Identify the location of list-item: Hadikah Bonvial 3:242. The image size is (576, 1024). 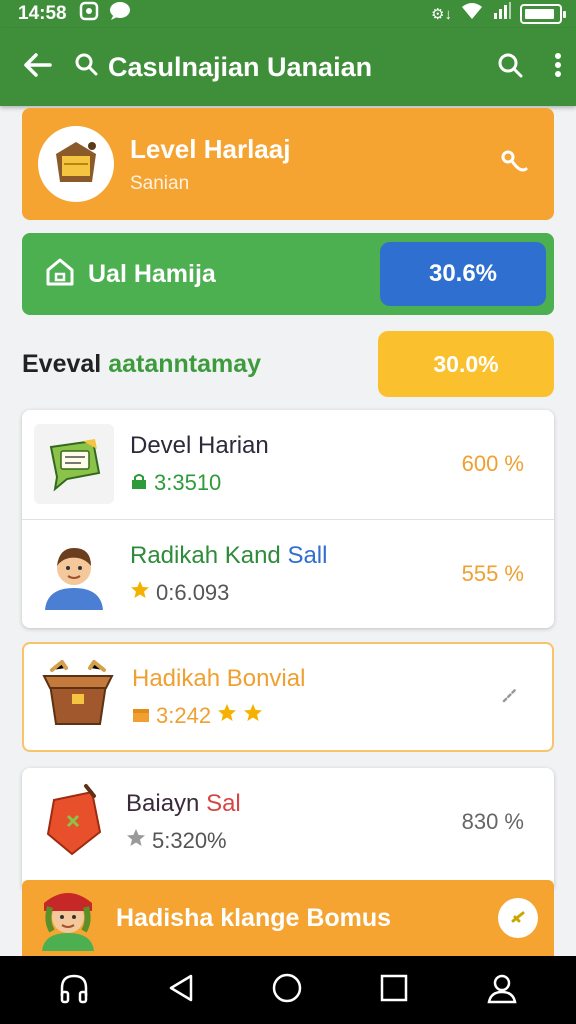
(290, 697).